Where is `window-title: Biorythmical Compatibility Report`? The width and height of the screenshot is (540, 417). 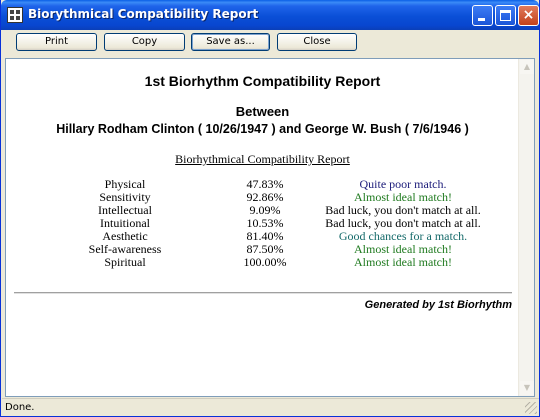
window-title: Biorythmical Compatibility Report is located at coordinates (143, 14).